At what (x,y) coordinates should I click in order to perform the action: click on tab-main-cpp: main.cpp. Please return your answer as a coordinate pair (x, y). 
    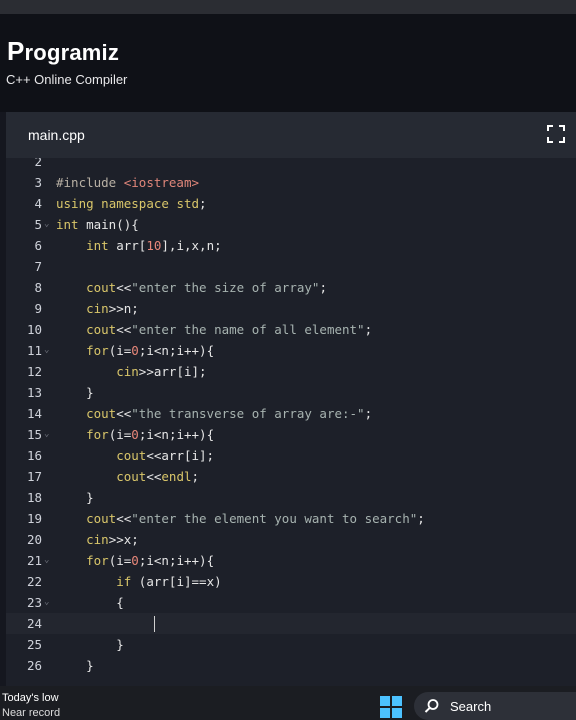
    Looking at the image, I should click on (56, 135).